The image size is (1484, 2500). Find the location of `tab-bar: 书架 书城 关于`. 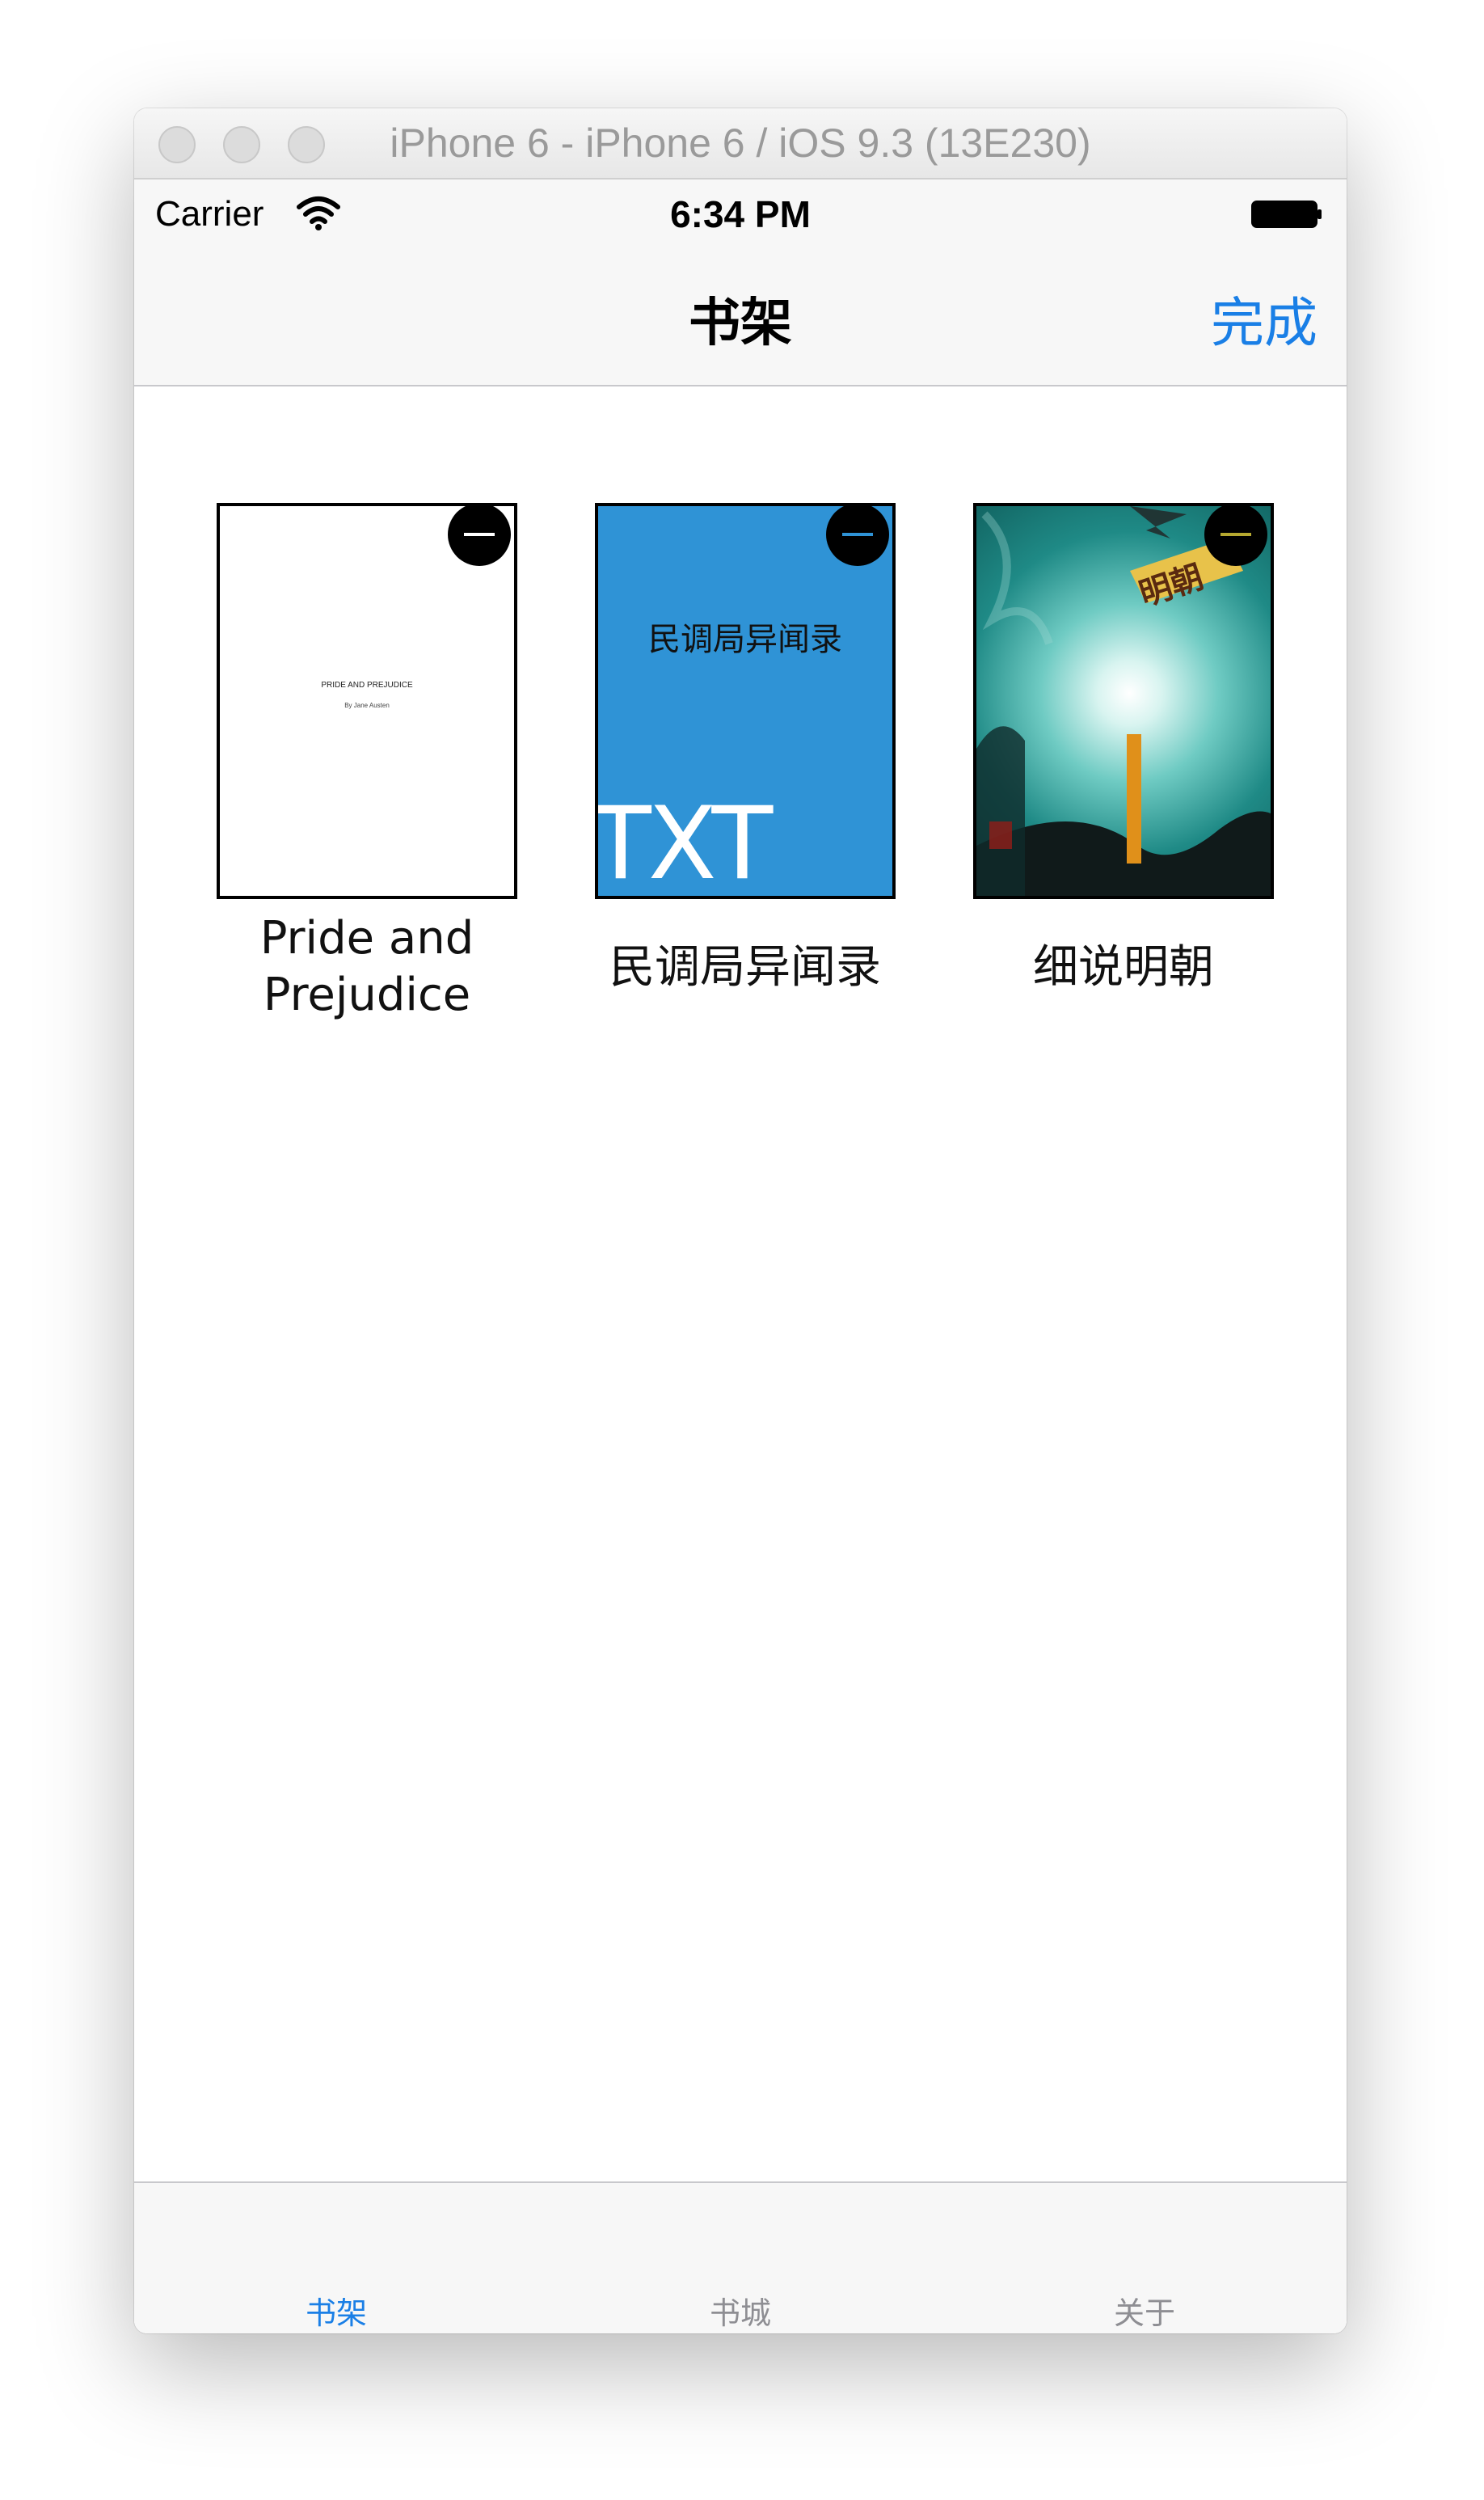

tab-bar: 书架 书城 关于 is located at coordinates (740, 2257).